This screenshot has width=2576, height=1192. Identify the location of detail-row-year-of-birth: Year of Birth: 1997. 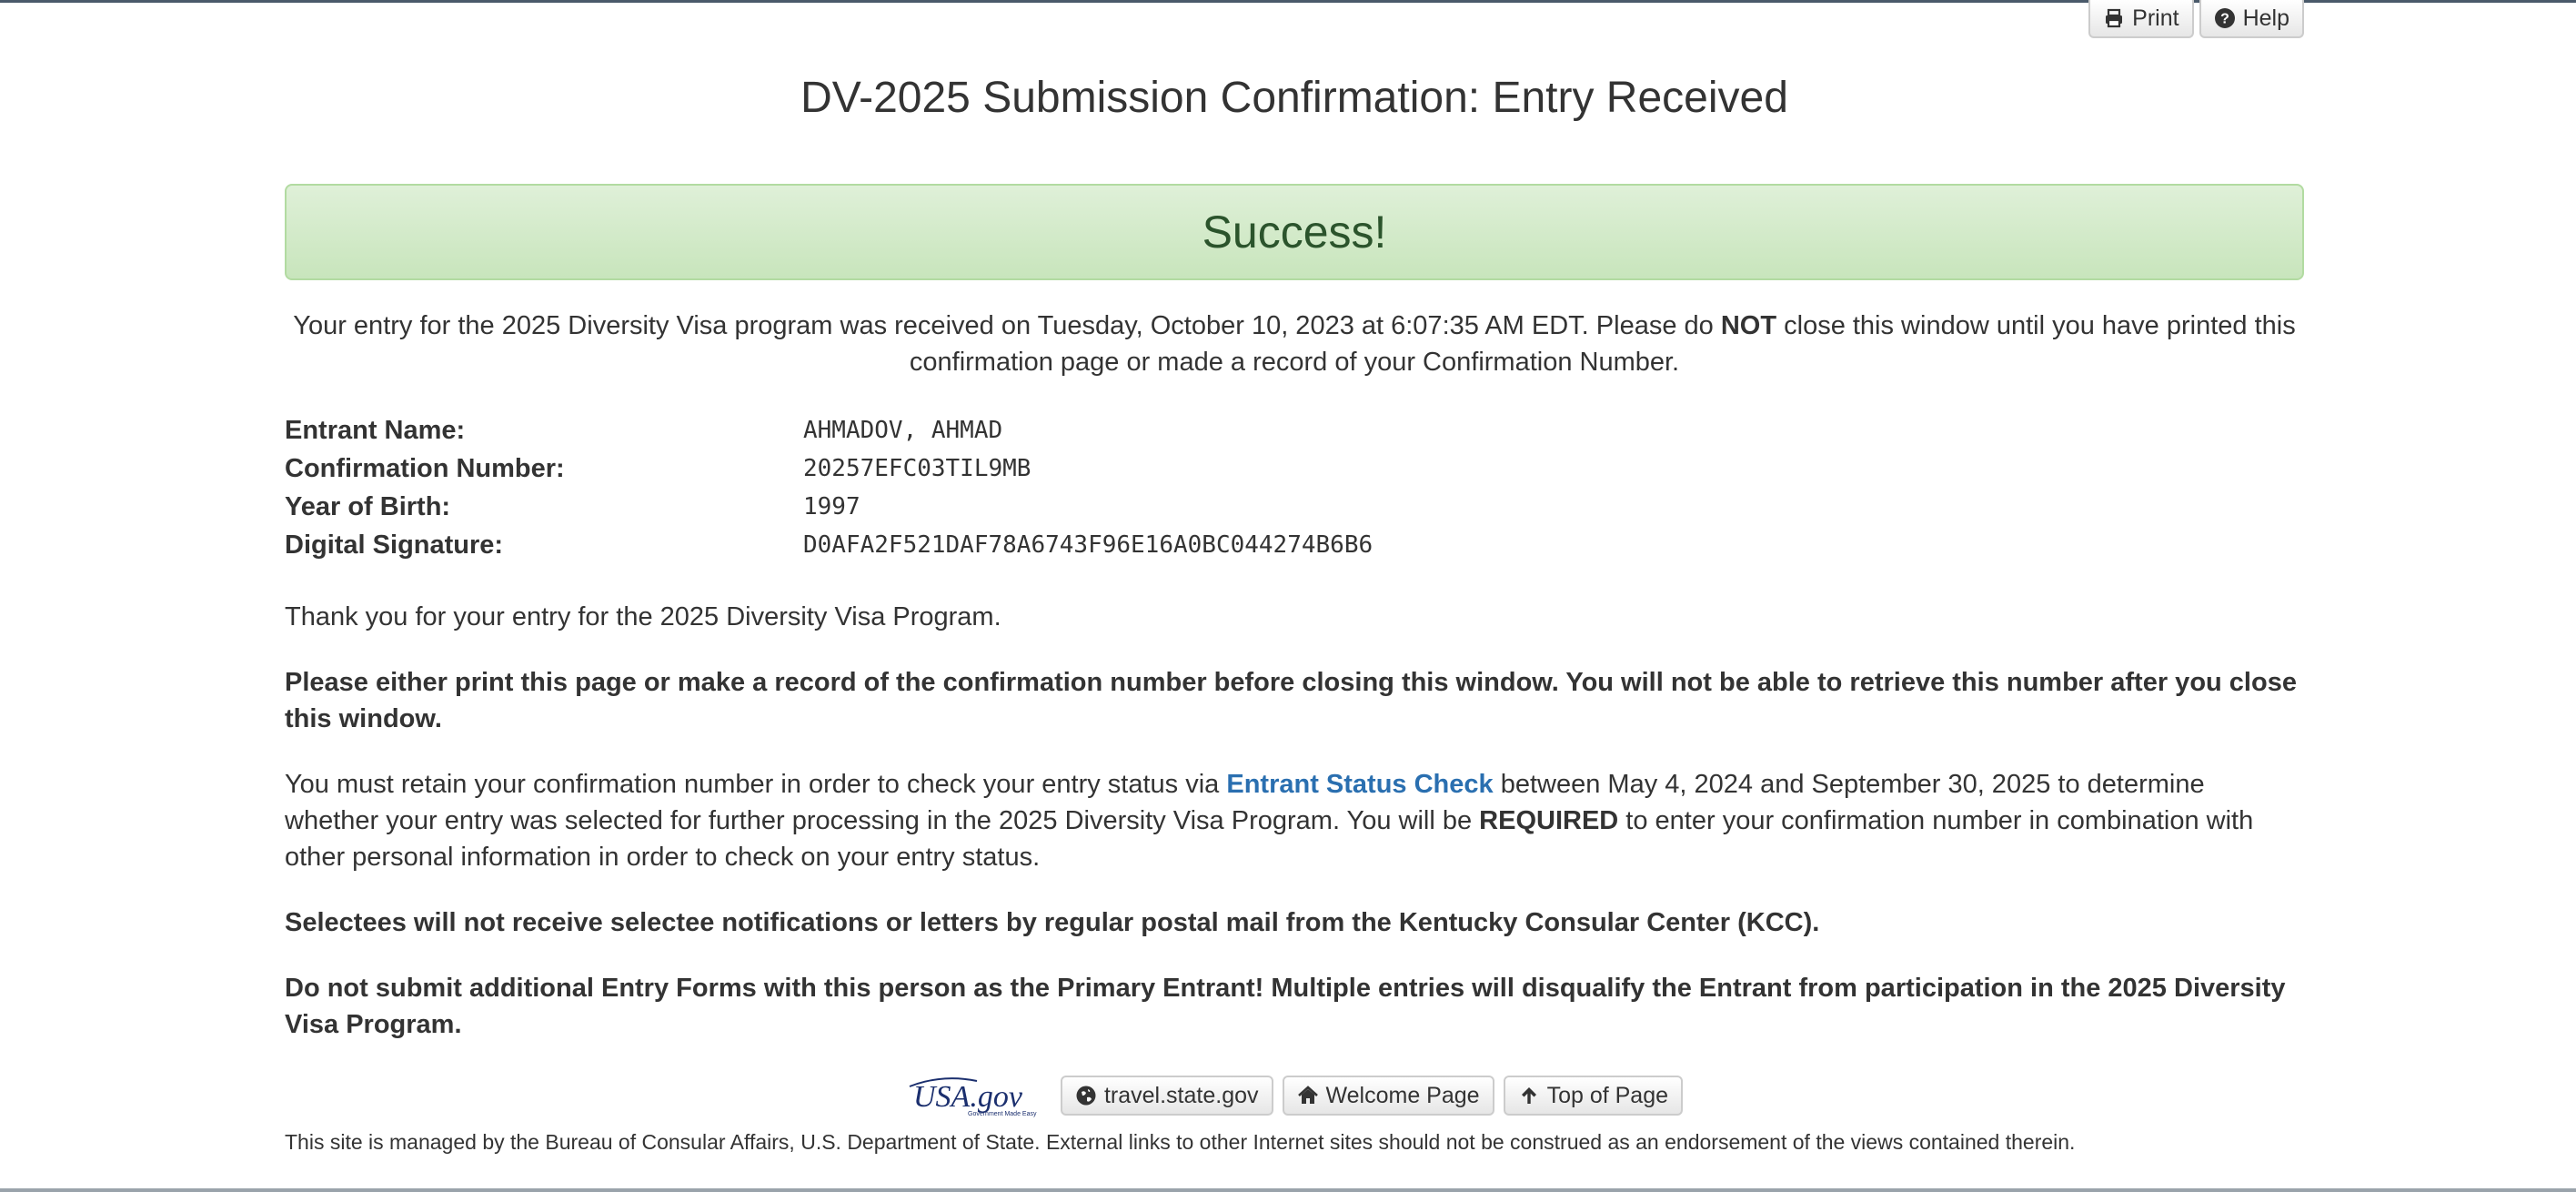
(1294, 507).